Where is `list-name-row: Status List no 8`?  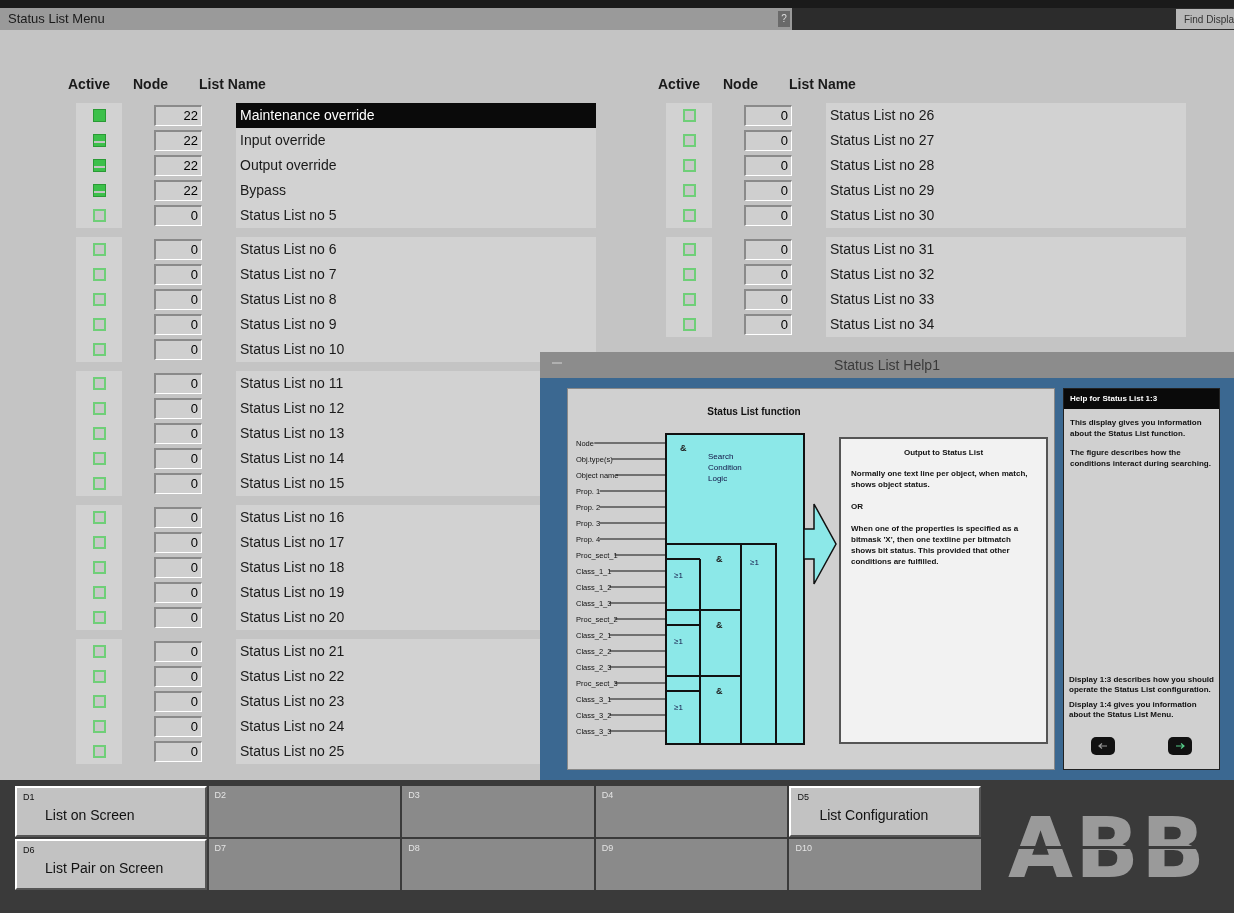 list-name-row: Status List no 8 is located at coordinates (416, 299).